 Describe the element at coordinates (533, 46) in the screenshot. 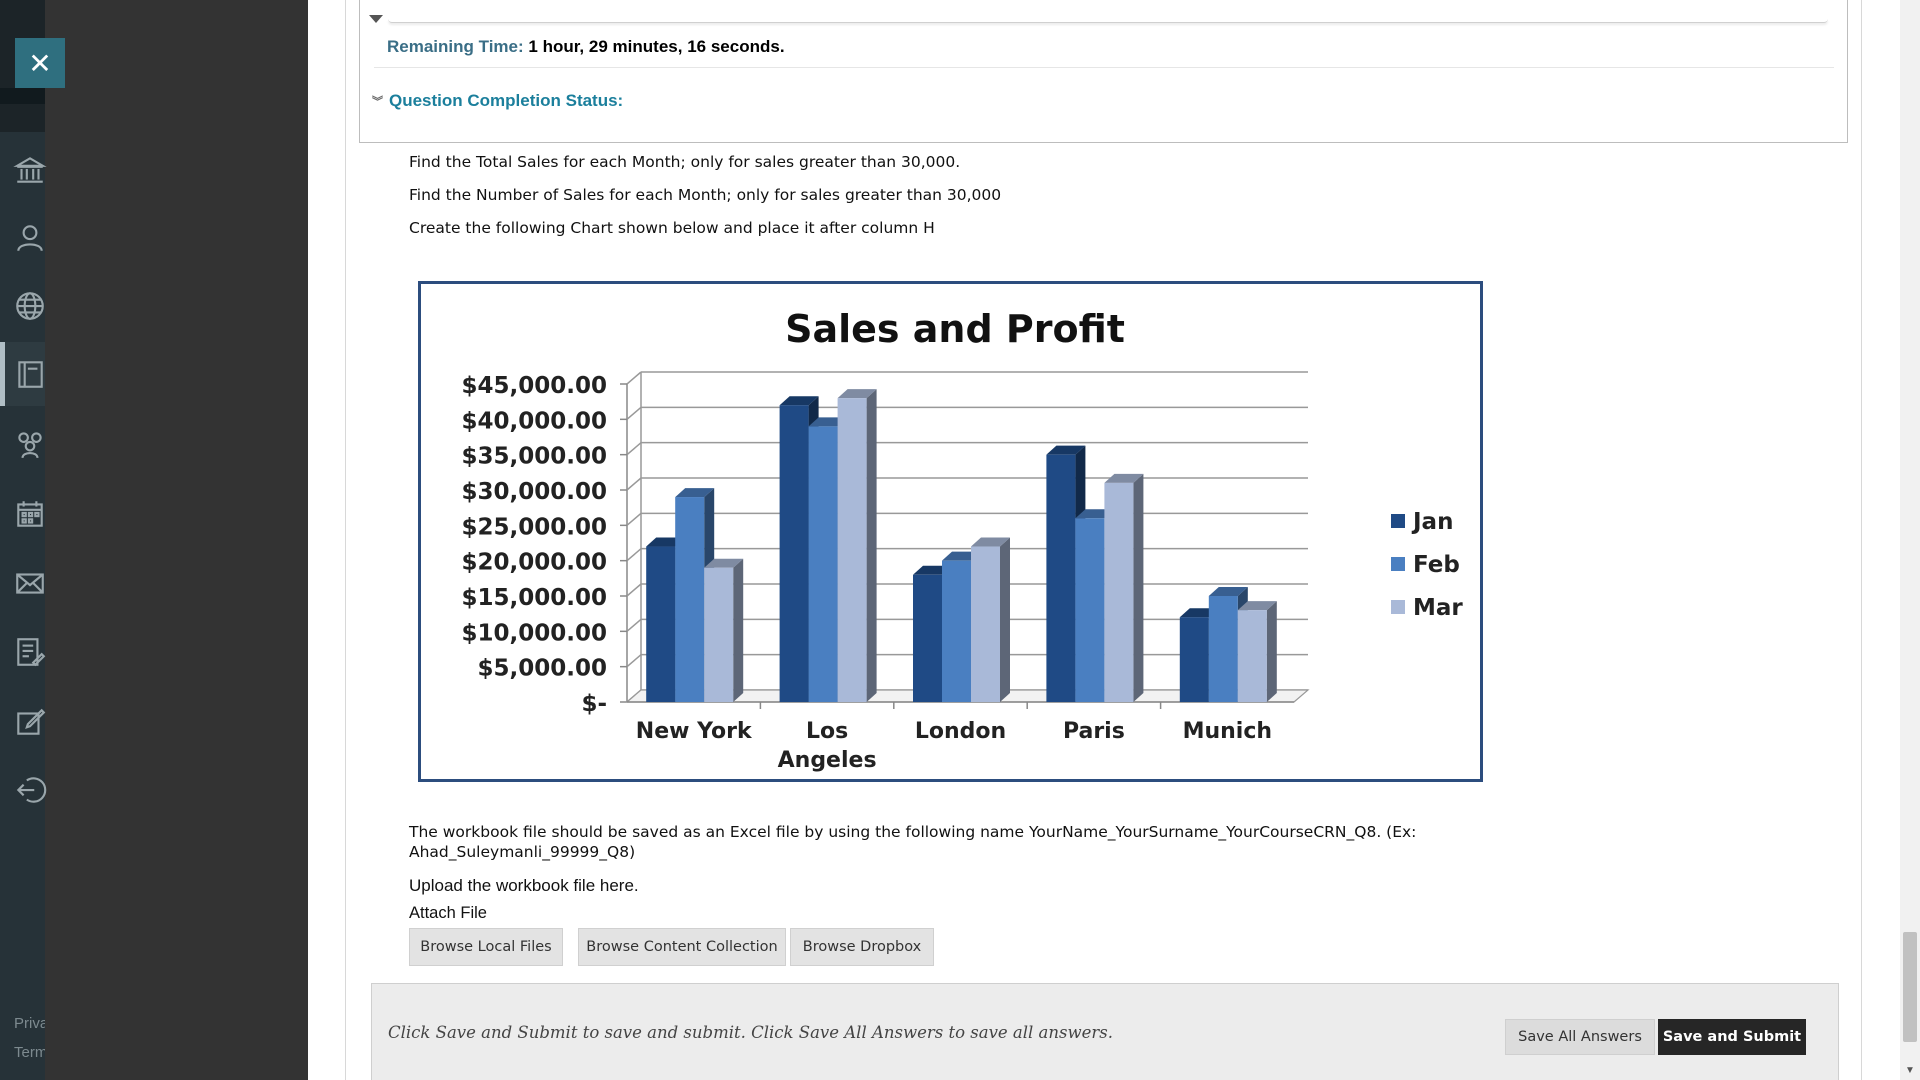

I see `hours-value: 1` at that location.